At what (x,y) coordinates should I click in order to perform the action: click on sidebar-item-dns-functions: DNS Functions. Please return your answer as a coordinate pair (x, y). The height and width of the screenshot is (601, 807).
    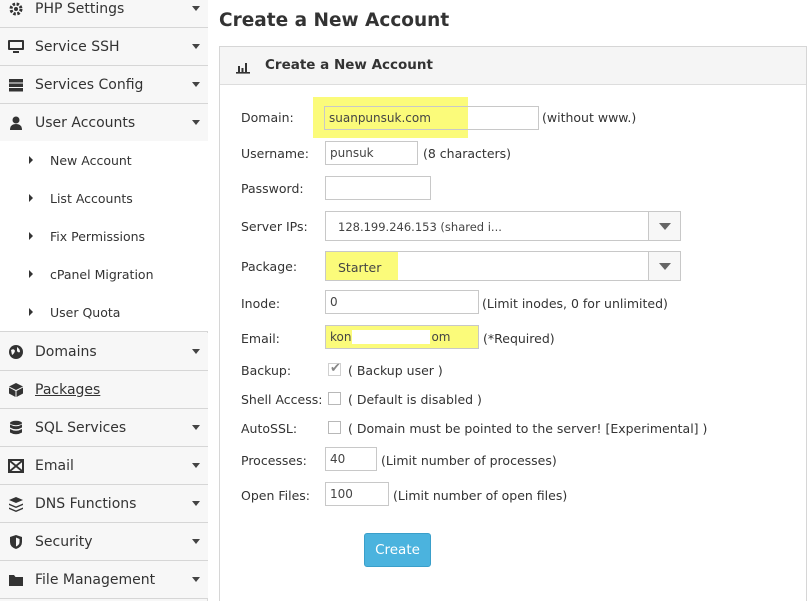
    Looking at the image, I should click on (104, 504).